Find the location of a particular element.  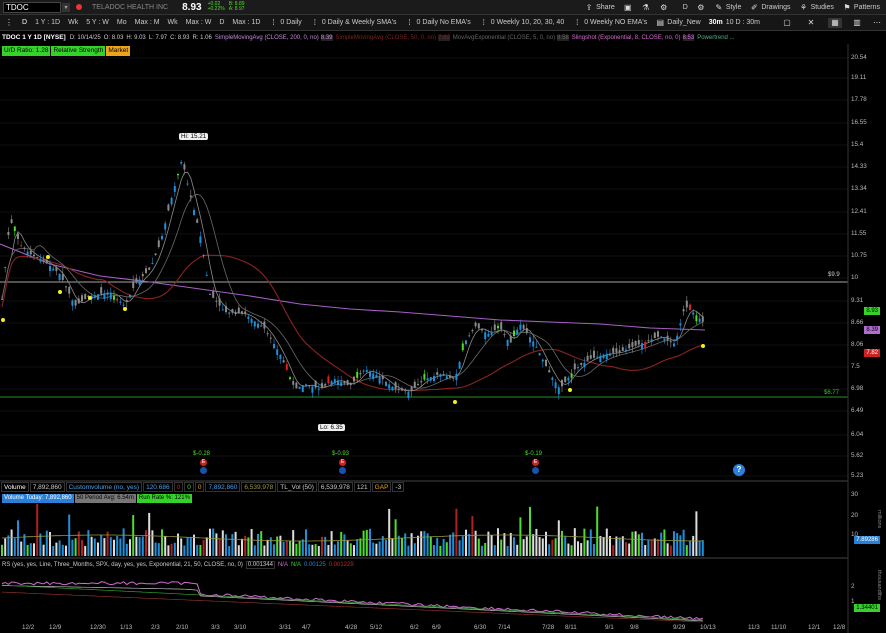

gear-button: ⚙ is located at coordinates (701, 7).